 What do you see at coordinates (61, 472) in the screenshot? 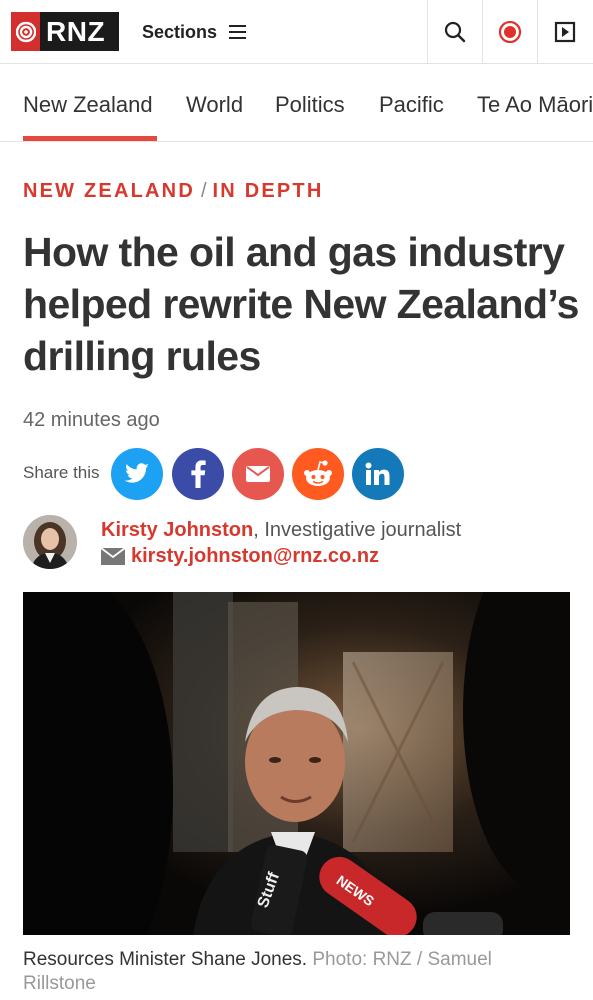
I see `share-label: Share this` at bounding box center [61, 472].